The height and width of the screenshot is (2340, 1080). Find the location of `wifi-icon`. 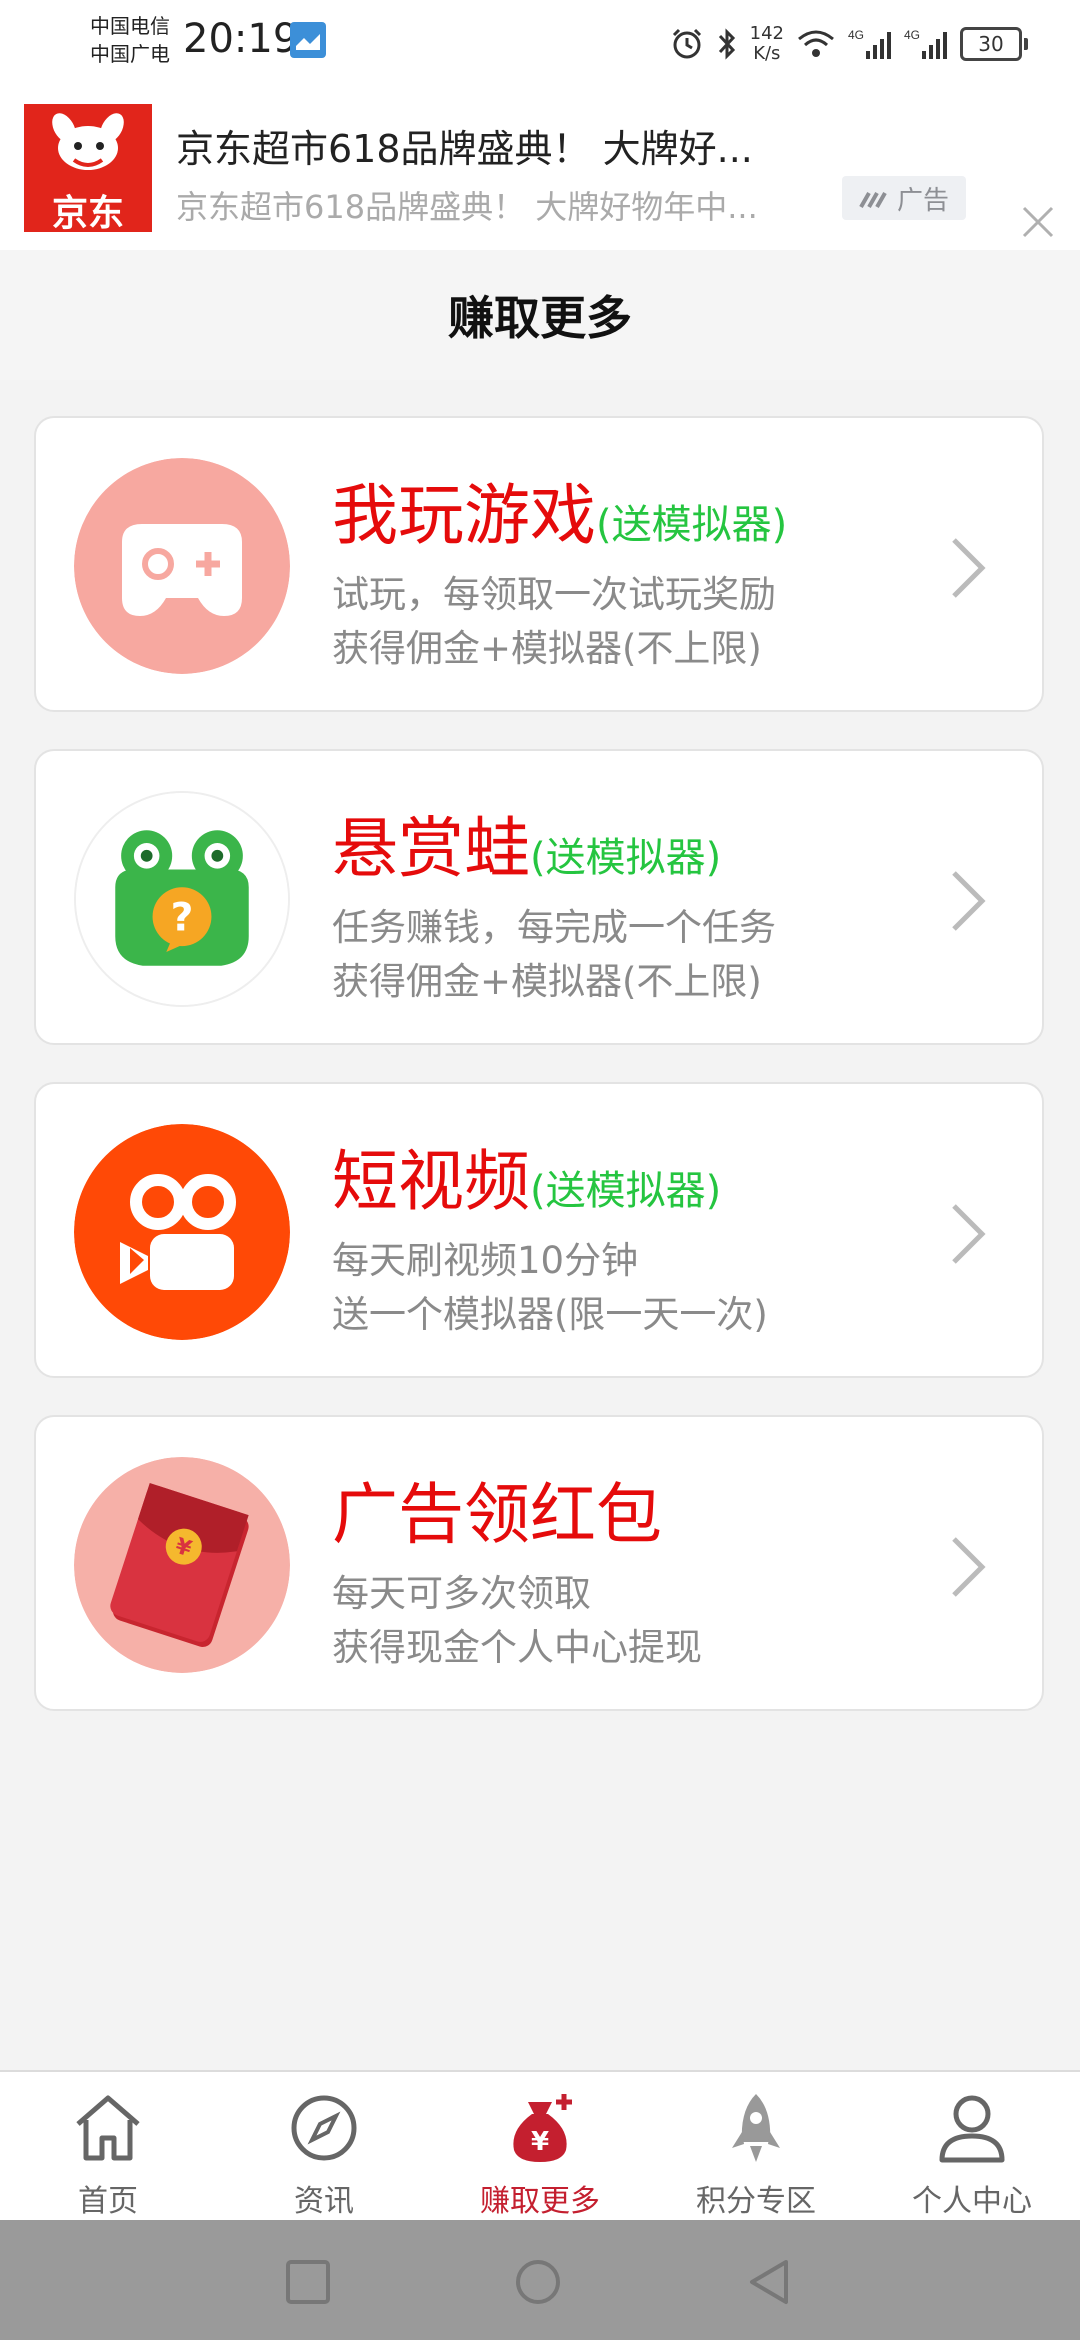

wifi-icon is located at coordinates (816, 43).